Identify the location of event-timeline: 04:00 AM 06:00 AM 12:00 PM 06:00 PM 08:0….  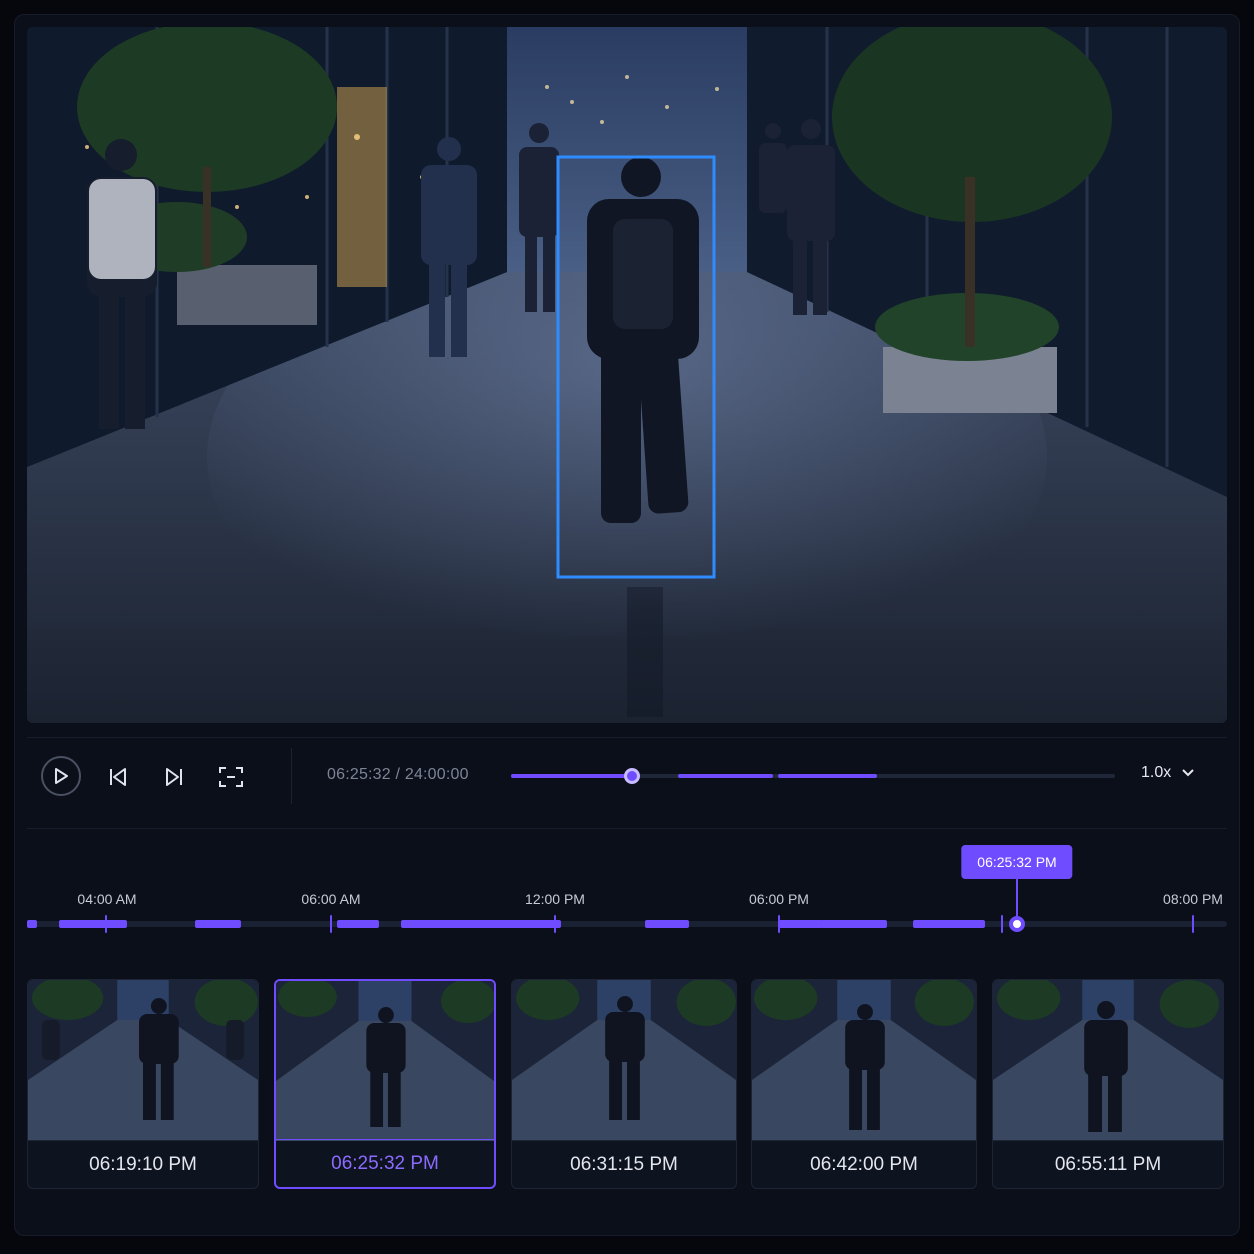
(627, 898).